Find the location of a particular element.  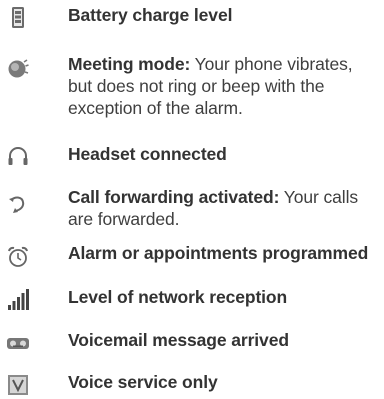

item-title: Voice service only is located at coordinates (143, 382).